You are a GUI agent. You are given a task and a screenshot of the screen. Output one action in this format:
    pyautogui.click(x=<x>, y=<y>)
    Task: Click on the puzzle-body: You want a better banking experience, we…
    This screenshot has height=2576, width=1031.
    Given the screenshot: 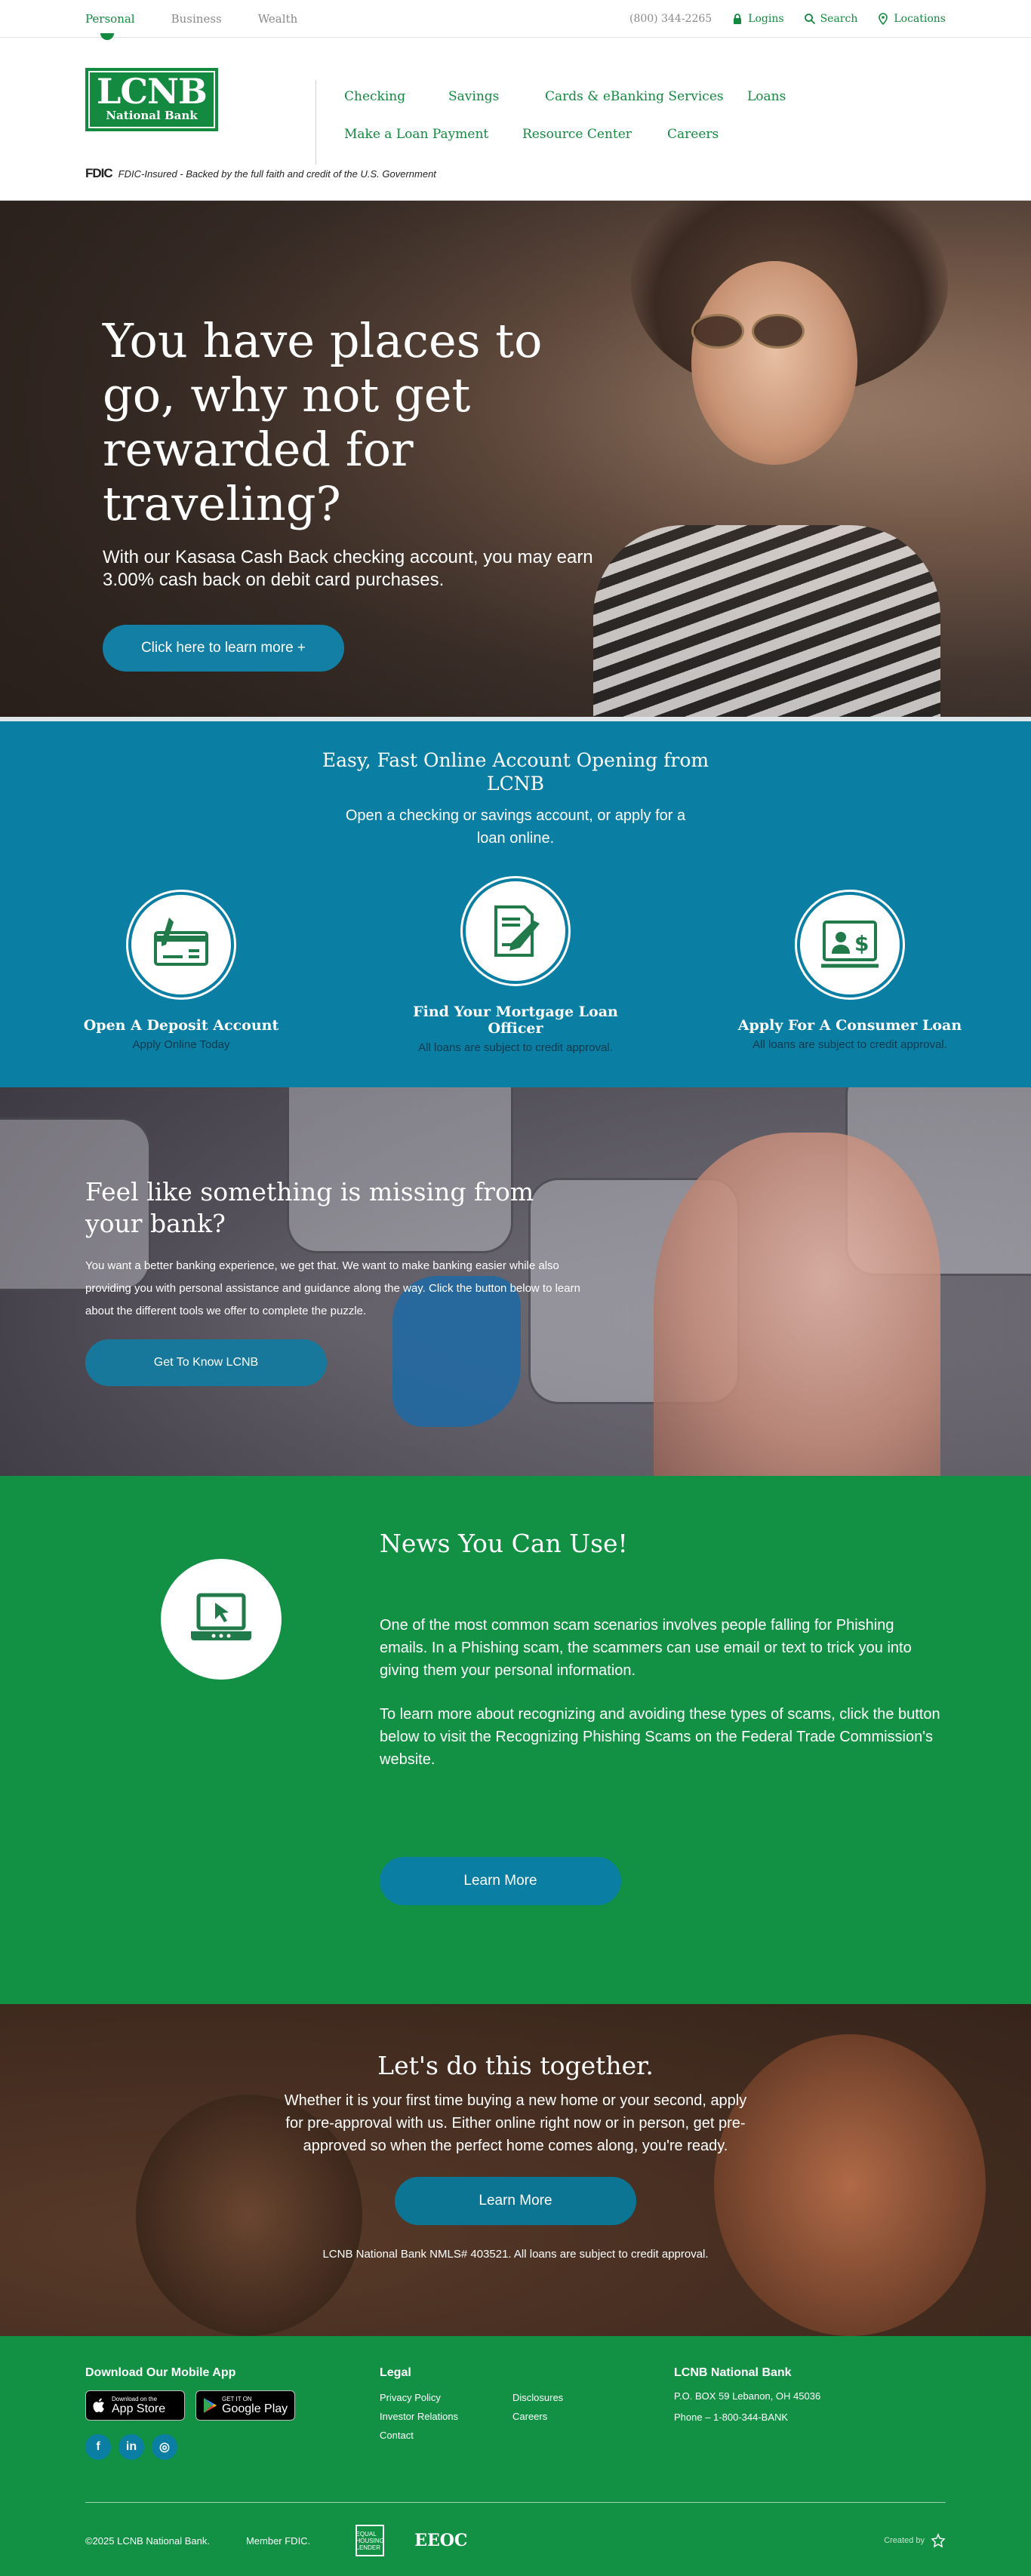 What is the action you would take?
    pyautogui.click(x=332, y=1288)
    